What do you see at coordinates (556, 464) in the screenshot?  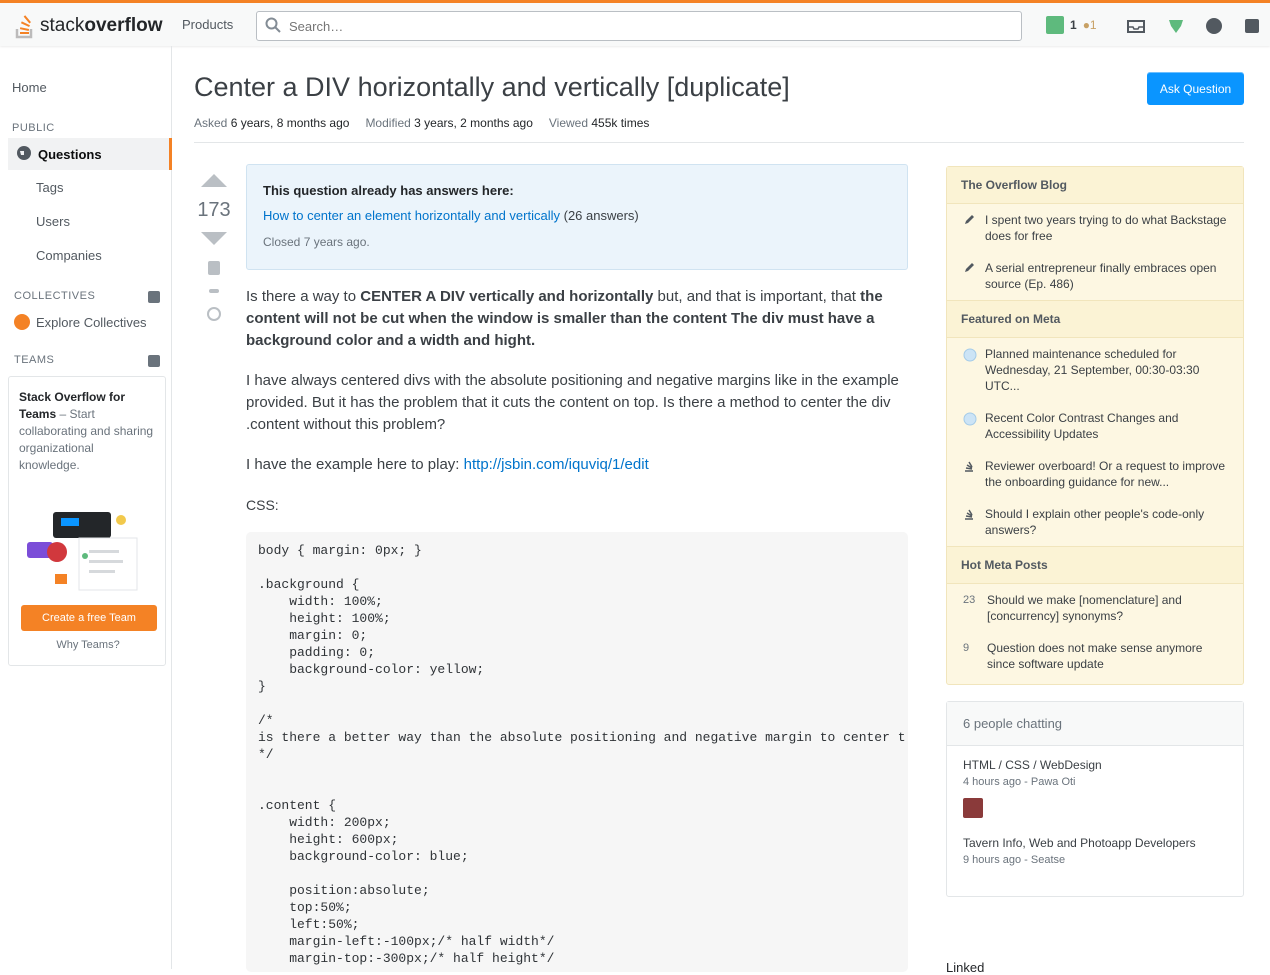 I see `example-link: http://jsbin.com/iquviq/1/edit` at bounding box center [556, 464].